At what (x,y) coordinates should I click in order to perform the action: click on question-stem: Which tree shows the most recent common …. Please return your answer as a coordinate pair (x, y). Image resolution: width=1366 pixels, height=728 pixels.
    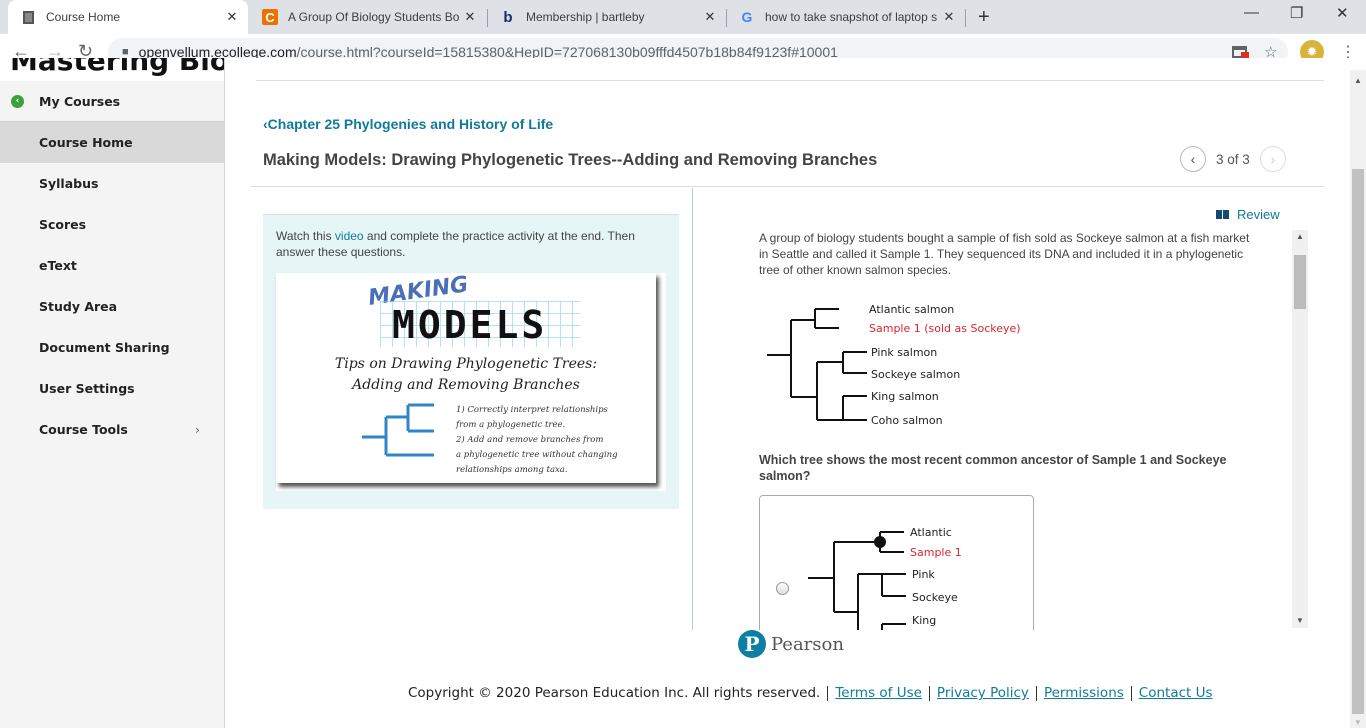
    Looking at the image, I should click on (993, 468).